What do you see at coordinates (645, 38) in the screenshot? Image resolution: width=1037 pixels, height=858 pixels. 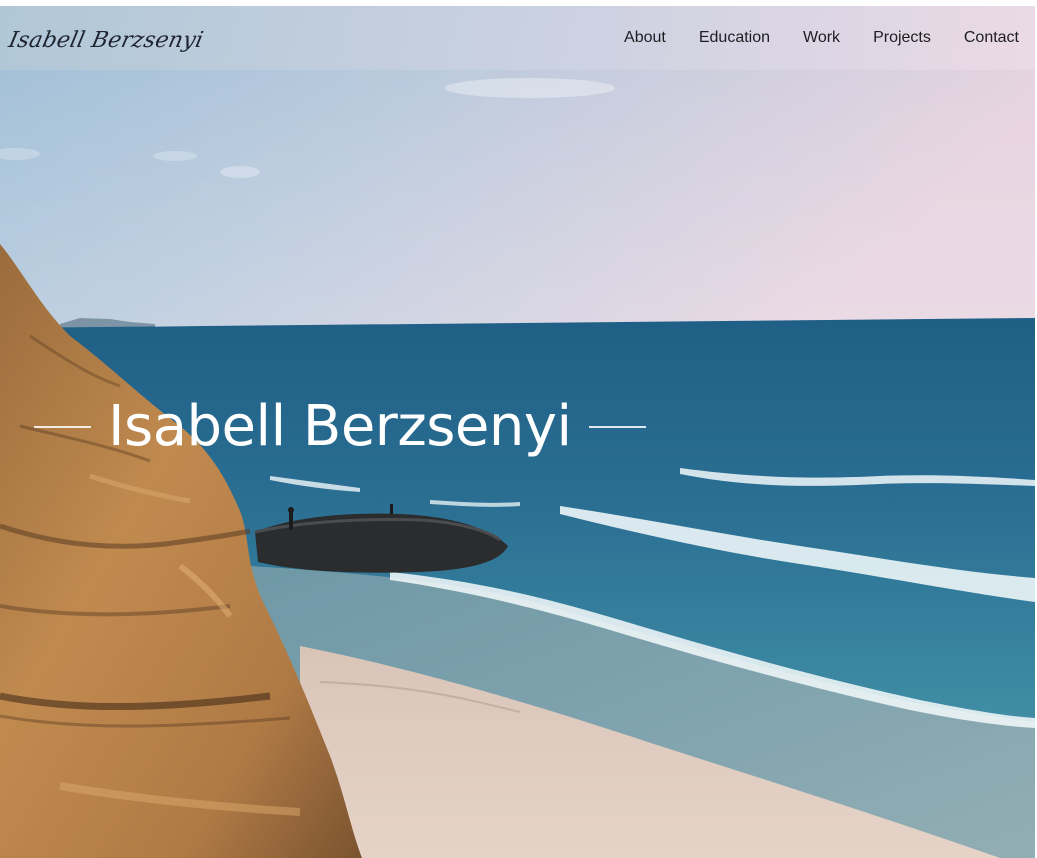 I see `nav-item-about: About` at bounding box center [645, 38].